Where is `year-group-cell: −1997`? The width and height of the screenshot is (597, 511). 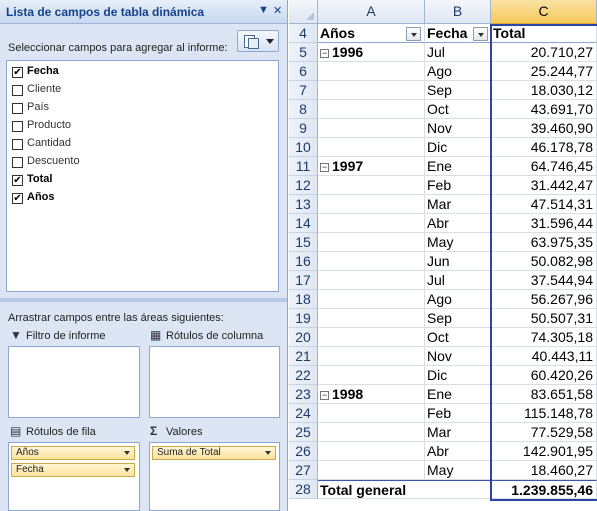 year-group-cell: −1997 is located at coordinates (371, 166).